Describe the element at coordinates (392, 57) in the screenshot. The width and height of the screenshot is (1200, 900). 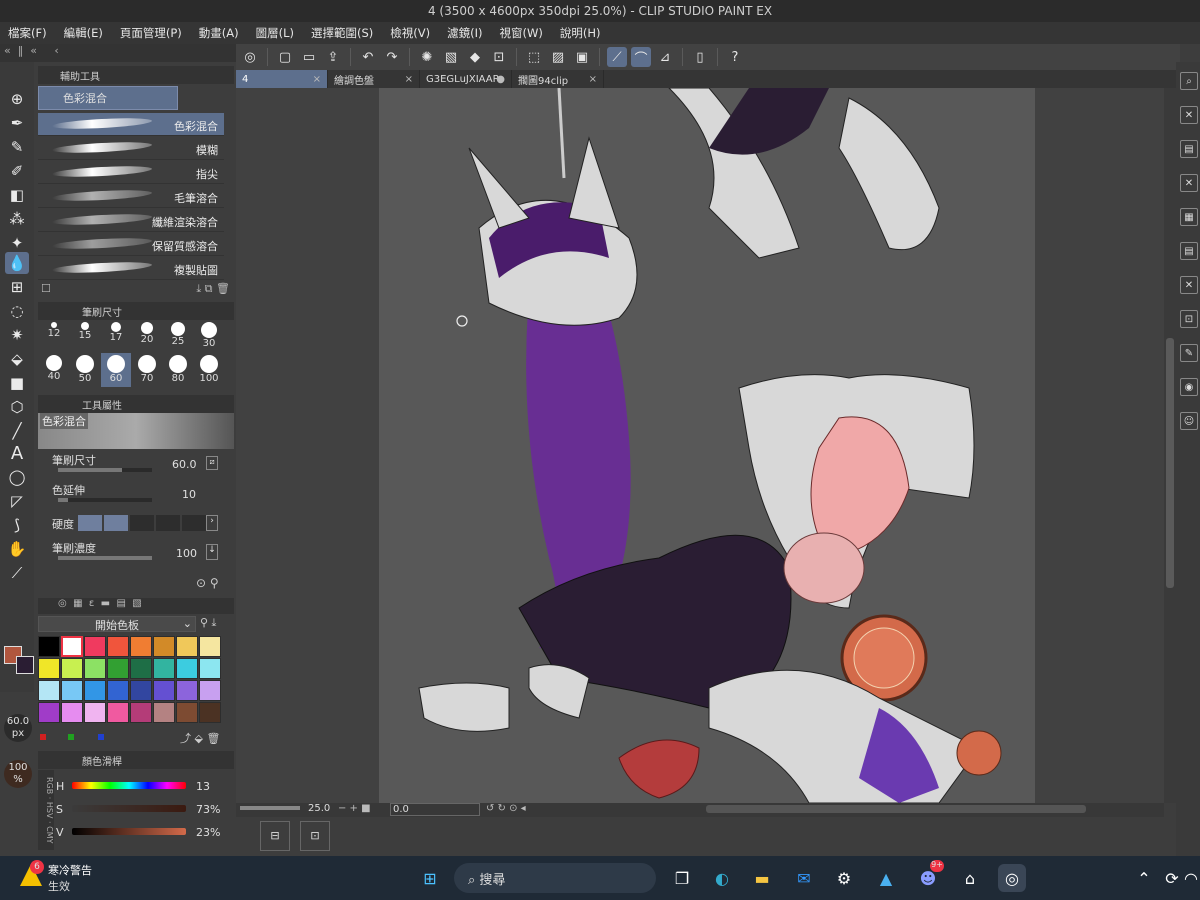
I see `redo-icon: ↷` at that location.